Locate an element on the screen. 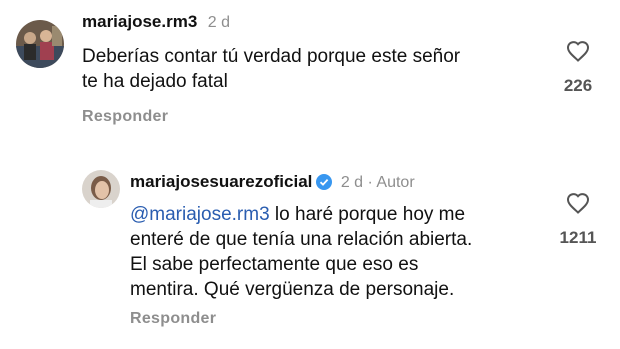  reply-text-line: El sabe perfectamente que eso es is located at coordinates (274, 264).